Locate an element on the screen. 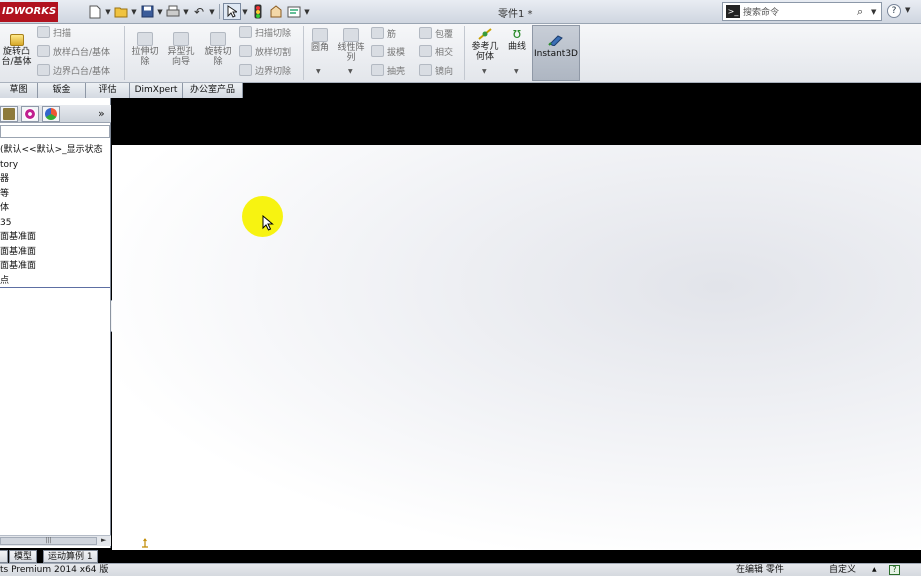  revolve-boss-button: 旋转凸 台/基体 is located at coordinates (16, 50).